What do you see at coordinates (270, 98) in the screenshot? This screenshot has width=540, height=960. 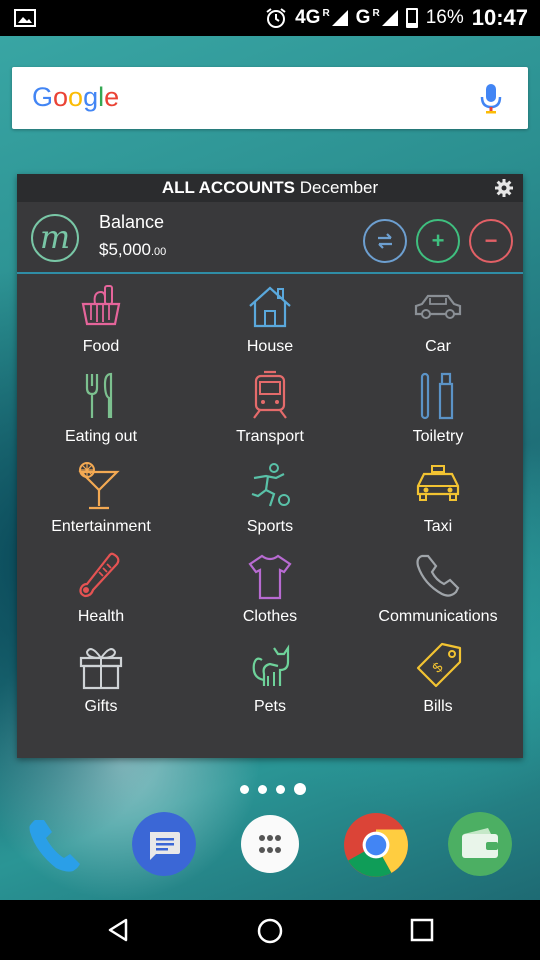 I see `google-search-bar: Google` at bounding box center [270, 98].